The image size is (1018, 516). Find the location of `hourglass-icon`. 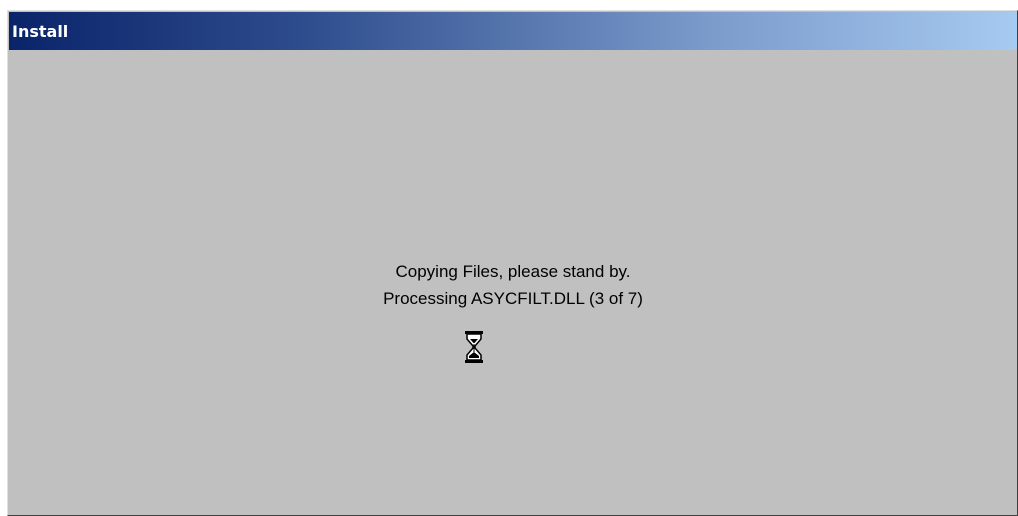

hourglass-icon is located at coordinates (474, 347).